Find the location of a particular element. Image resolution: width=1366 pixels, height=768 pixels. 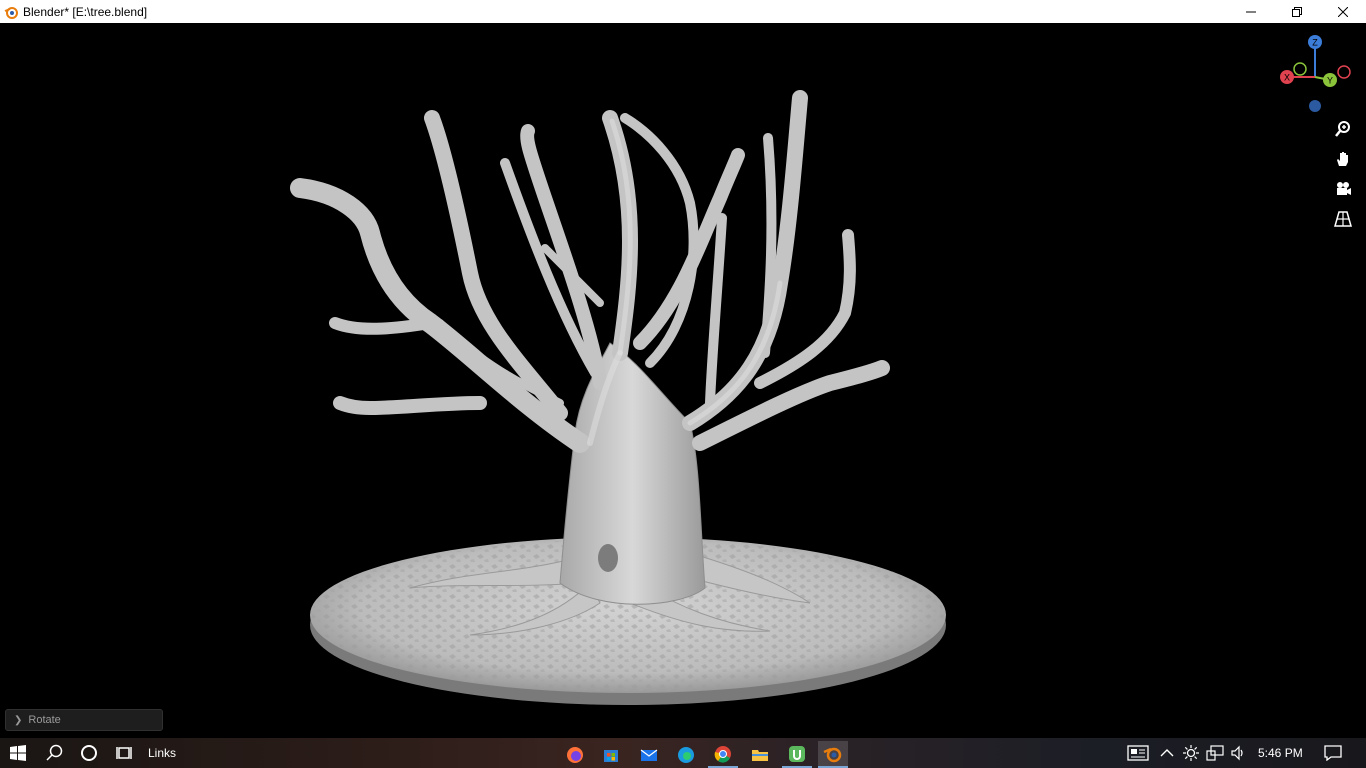

taskbar-file-explorer is located at coordinates (760, 754).